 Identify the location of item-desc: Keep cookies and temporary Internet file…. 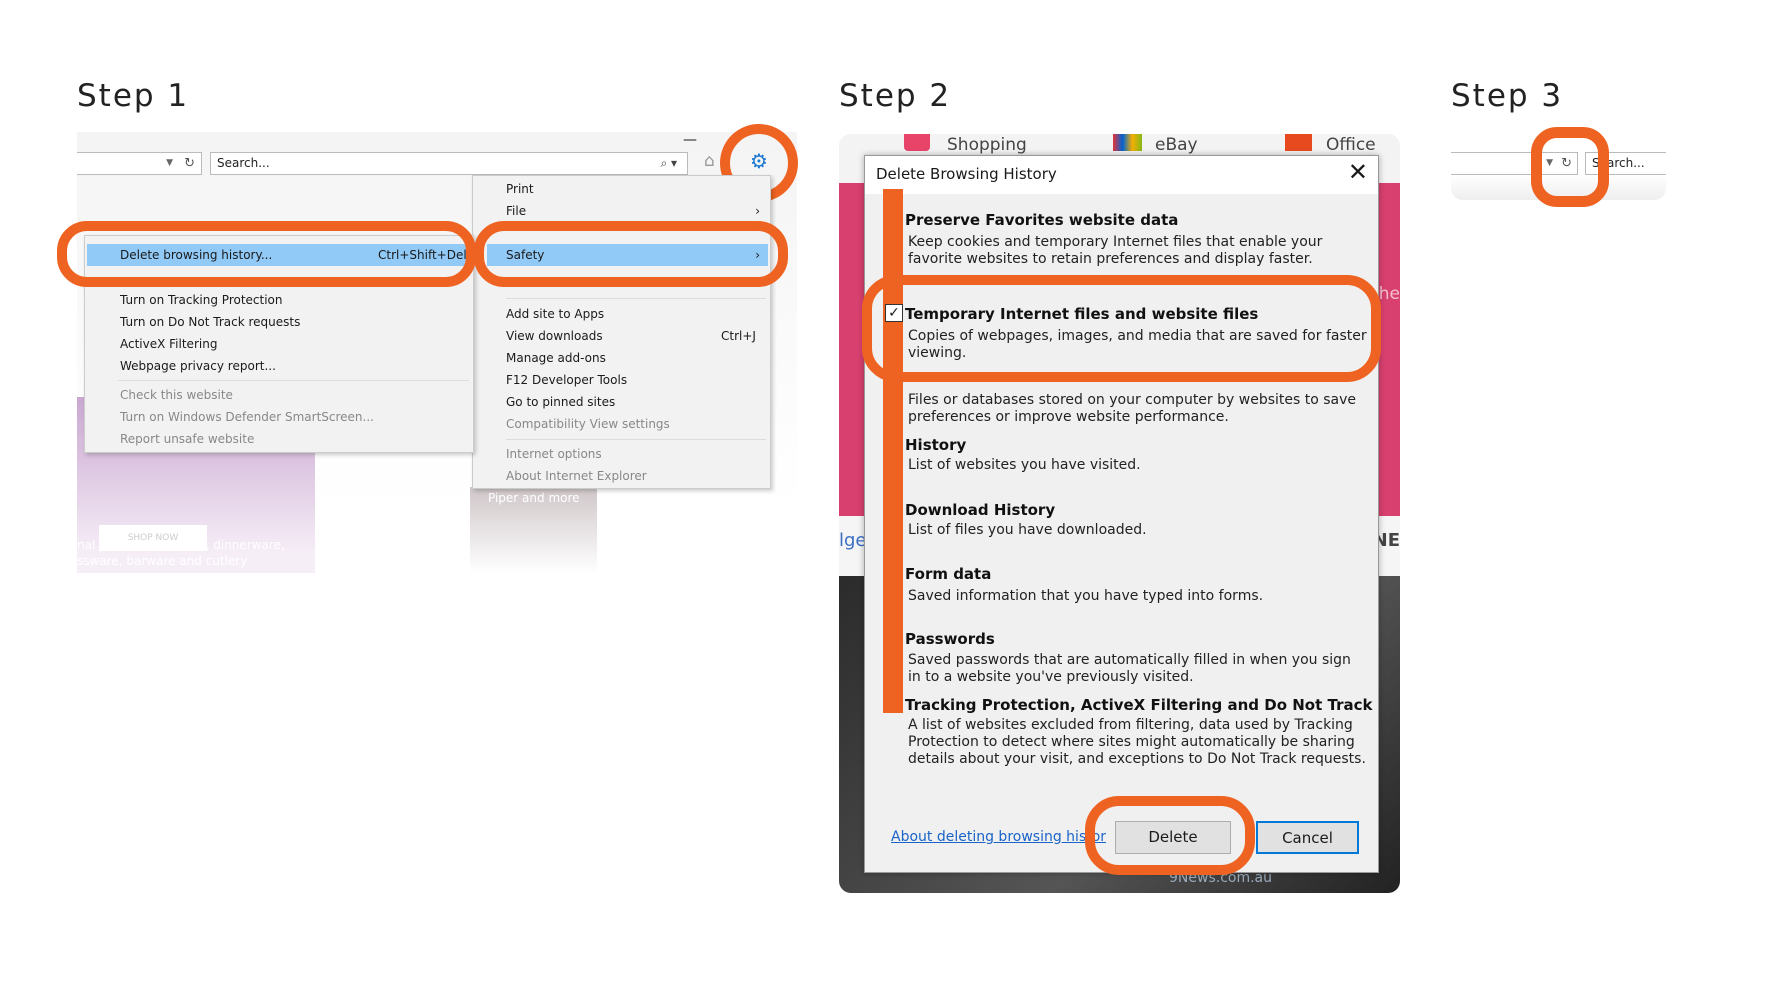
(1115, 250).